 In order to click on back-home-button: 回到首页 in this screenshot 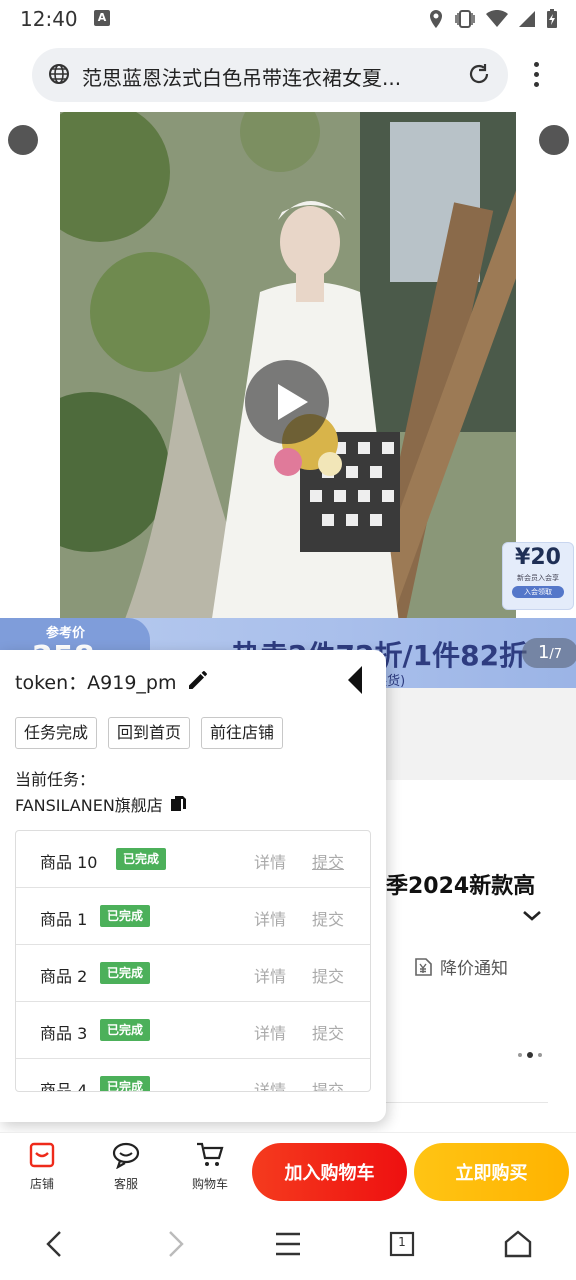, I will do `click(149, 733)`.